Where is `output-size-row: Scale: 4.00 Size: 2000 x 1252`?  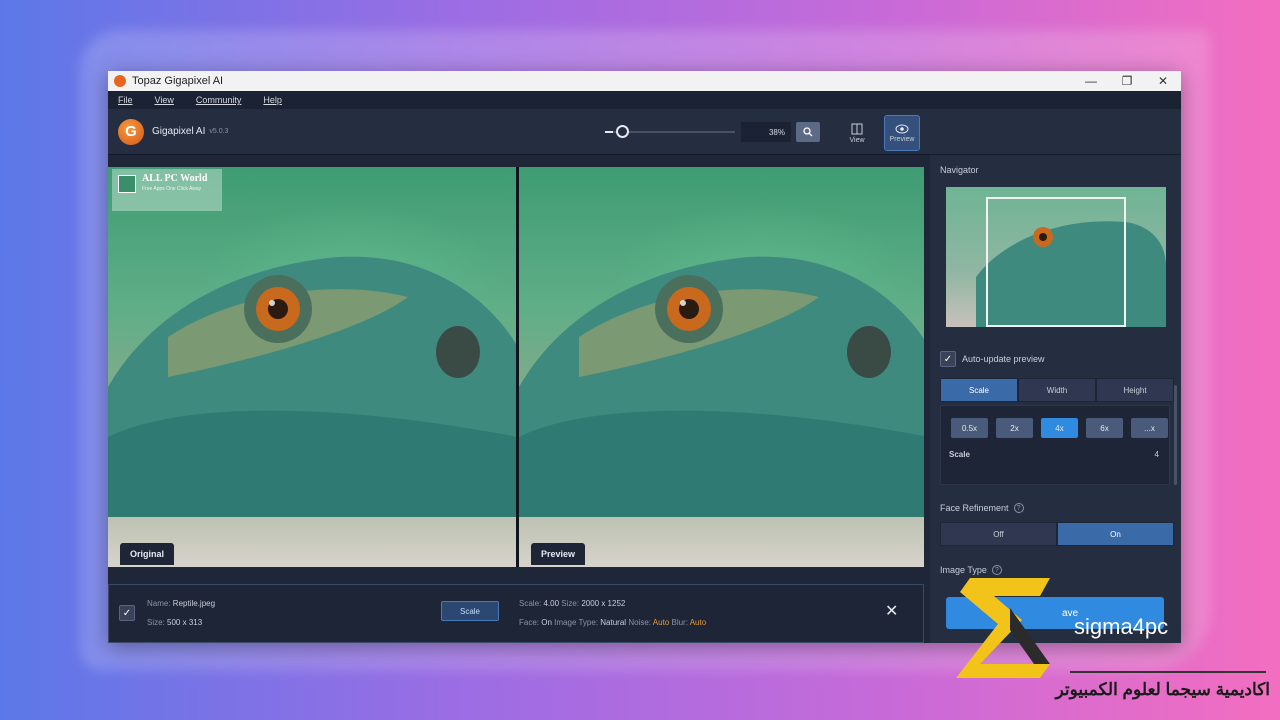
output-size-row: Scale: 4.00 Size: 2000 x 1252 is located at coordinates (572, 603).